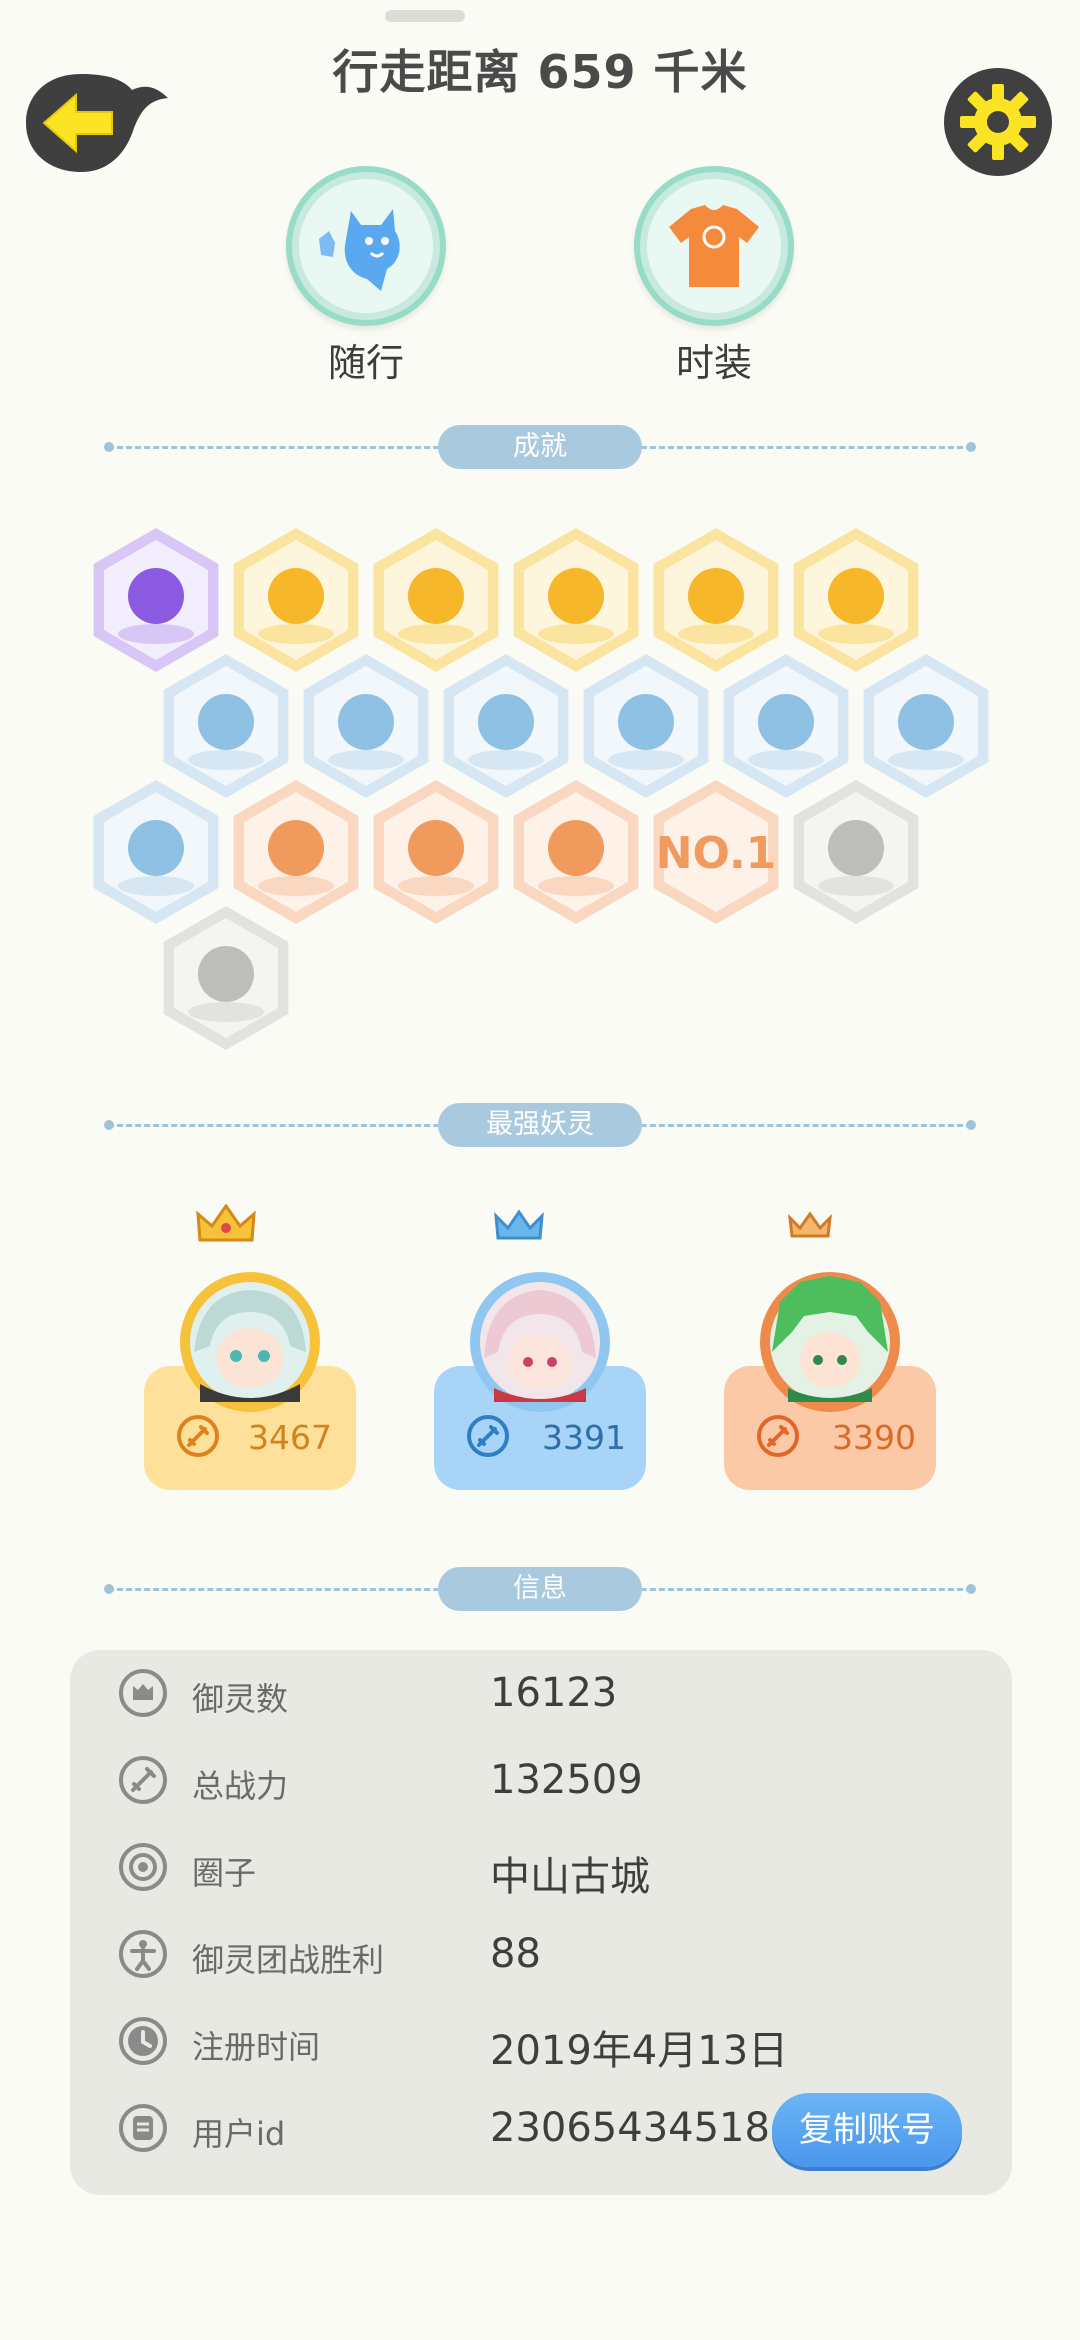  I want to click on yin-yang-swirl-badge, so click(716, 600).